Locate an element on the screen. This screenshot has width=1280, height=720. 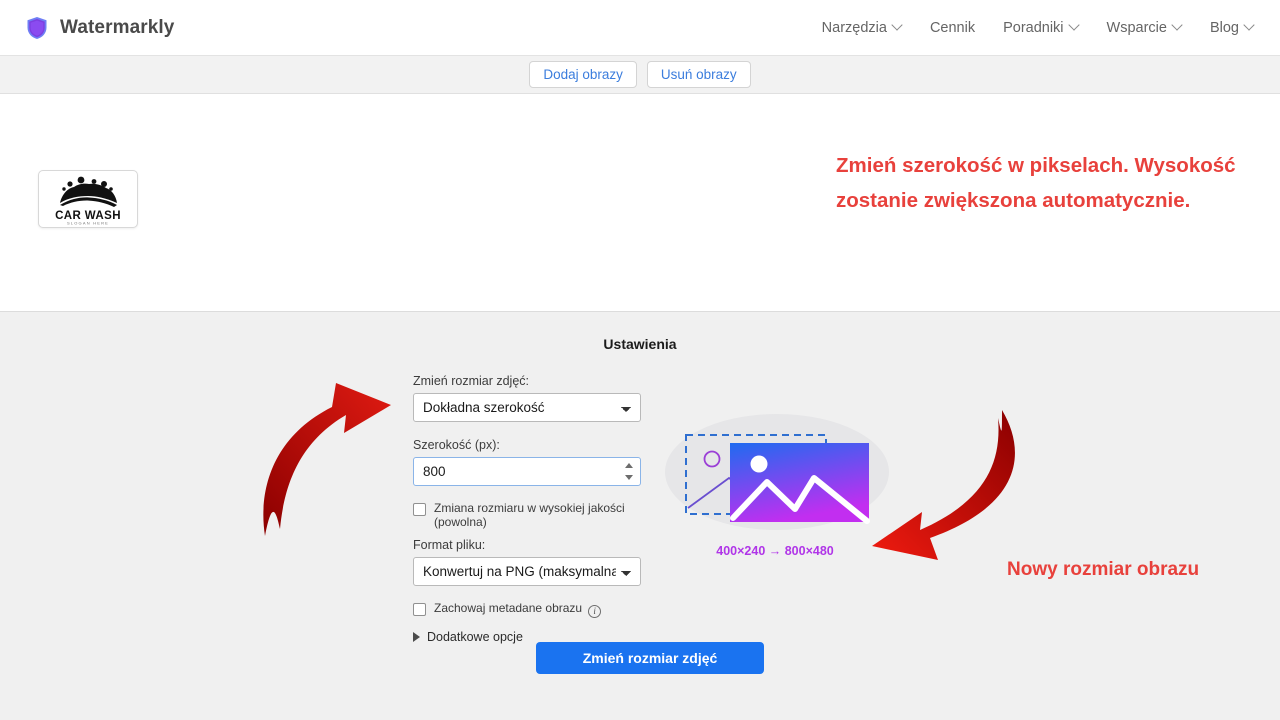
keep-metadata-checkbox is located at coordinates (419, 609).